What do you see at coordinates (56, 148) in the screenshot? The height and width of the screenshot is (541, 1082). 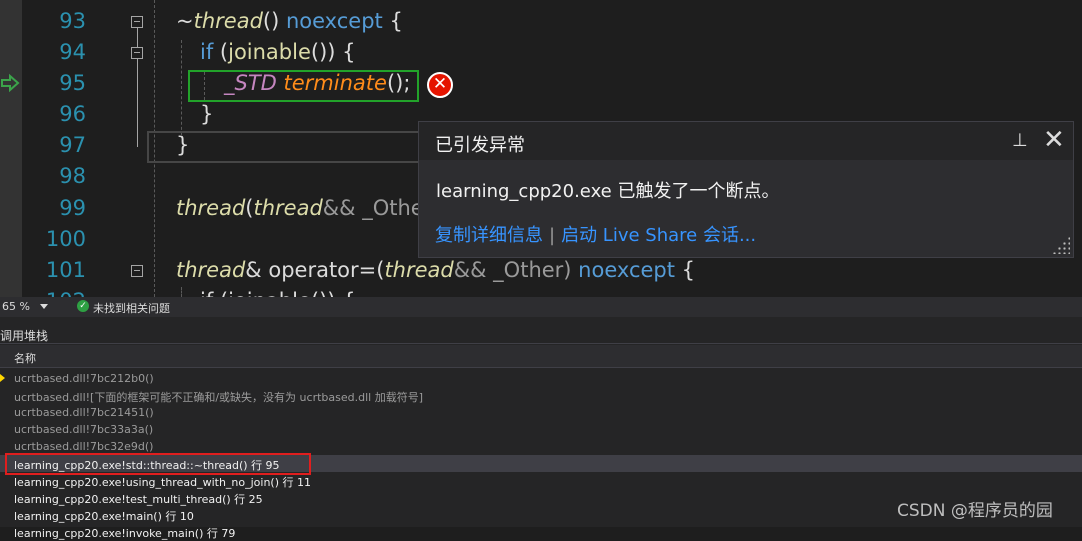 I see `line-number-gutter: 93 94 95 96 97 98 99 100 101 102` at bounding box center [56, 148].